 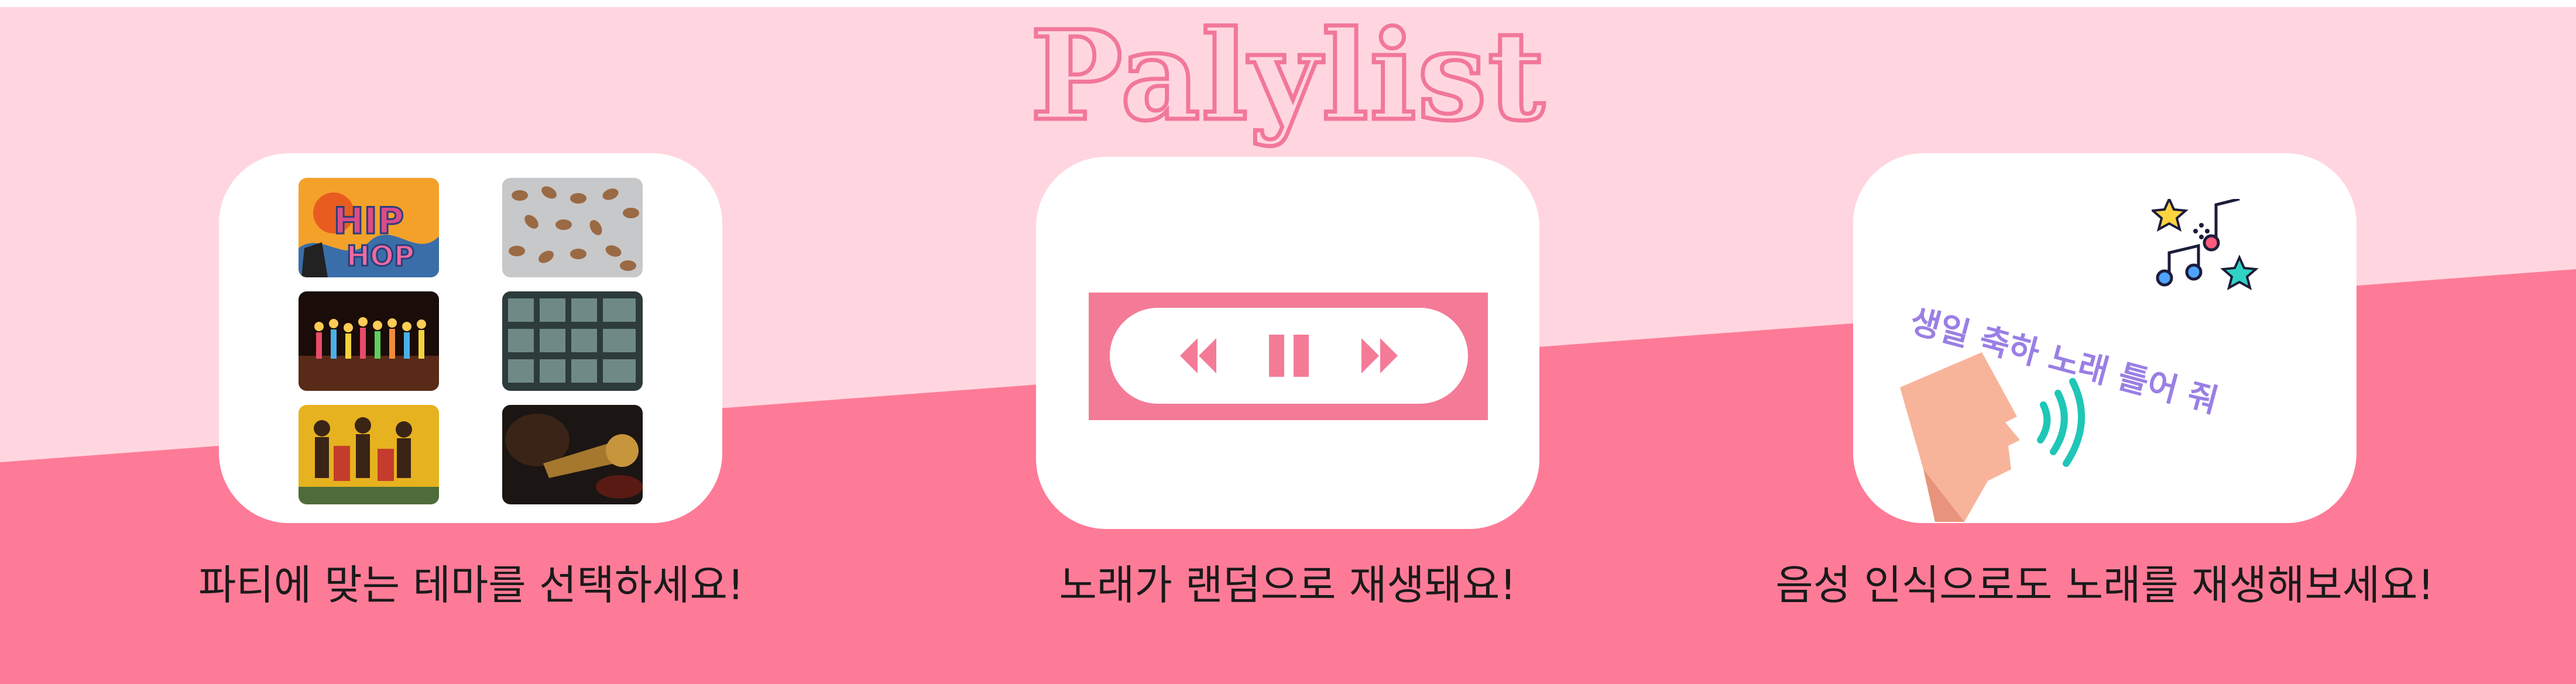 What do you see at coordinates (1288, 585) in the screenshot?
I see `random-play-caption: 노래가 랜덤으로 재생돼요!` at bounding box center [1288, 585].